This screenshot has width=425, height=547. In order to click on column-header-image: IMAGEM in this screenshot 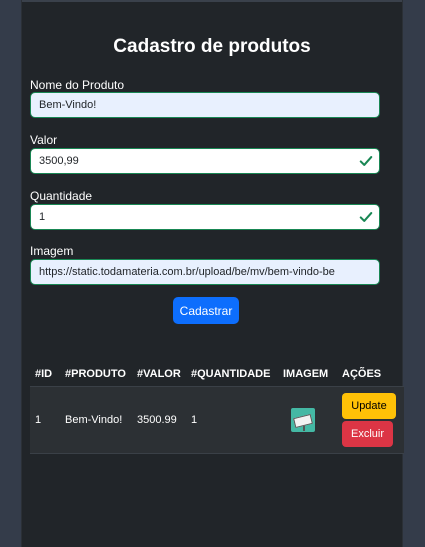, I will do `click(307, 374)`.